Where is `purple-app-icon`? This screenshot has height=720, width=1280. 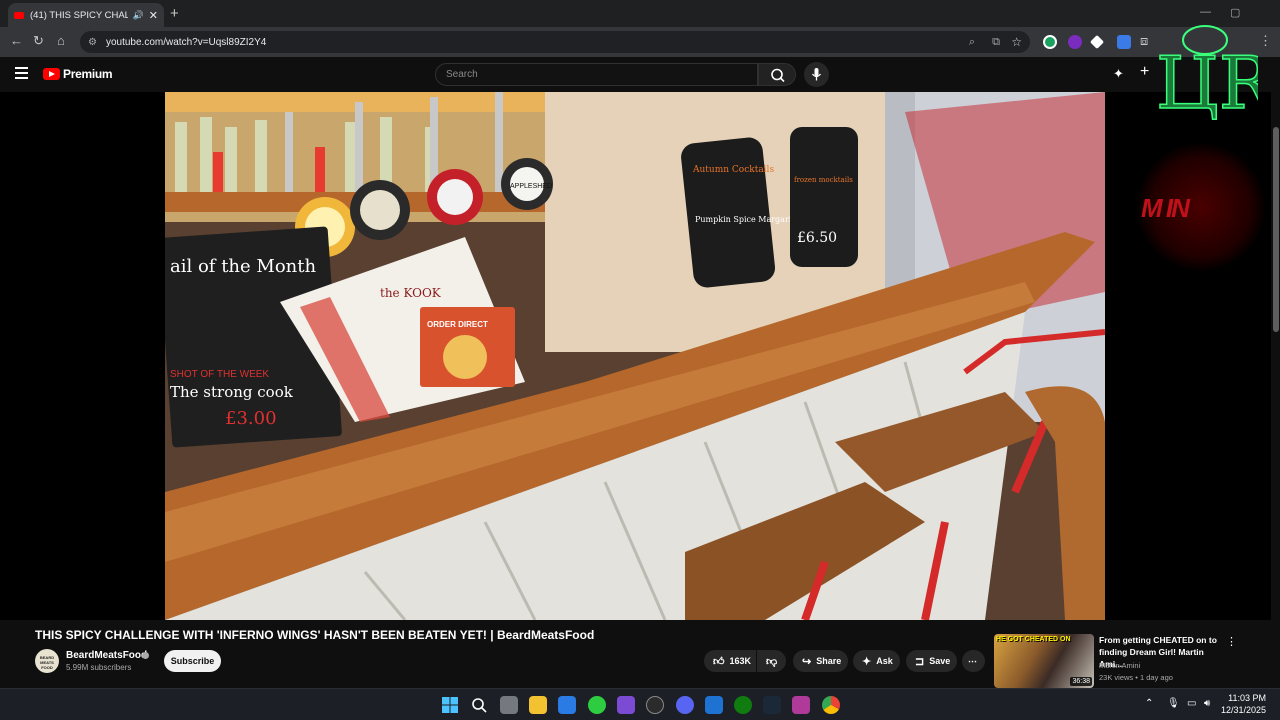 purple-app-icon is located at coordinates (801, 705).